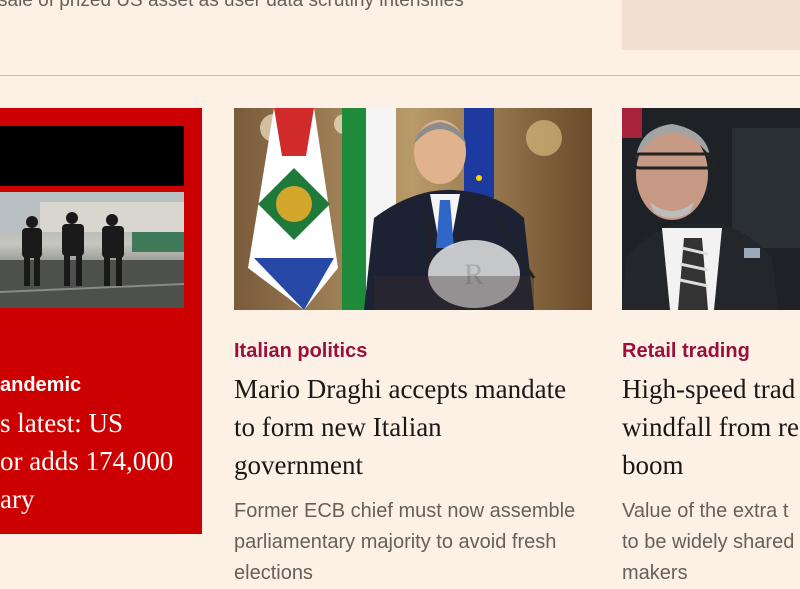  Describe the element at coordinates (710, 427) in the screenshot. I see `article-headline: High-speed trad windfall from re boom` at that location.